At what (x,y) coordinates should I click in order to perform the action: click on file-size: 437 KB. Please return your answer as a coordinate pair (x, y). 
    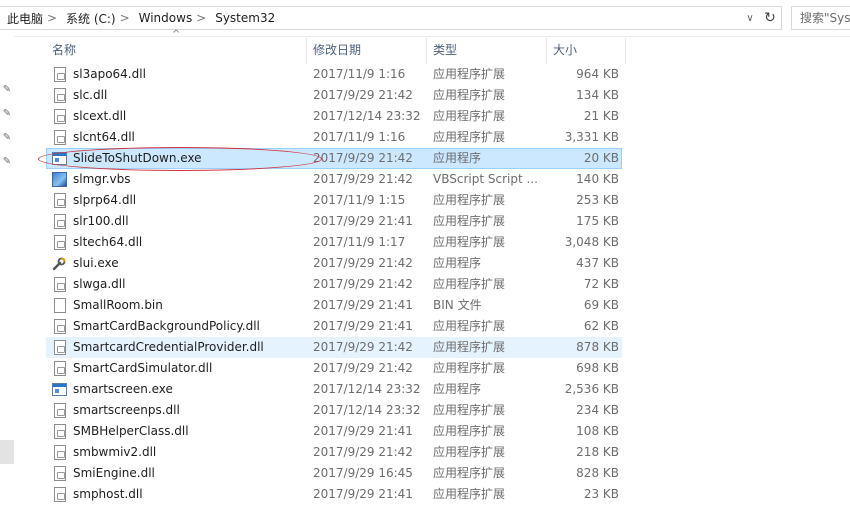
    Looking at the image, I should click on (597, 263).